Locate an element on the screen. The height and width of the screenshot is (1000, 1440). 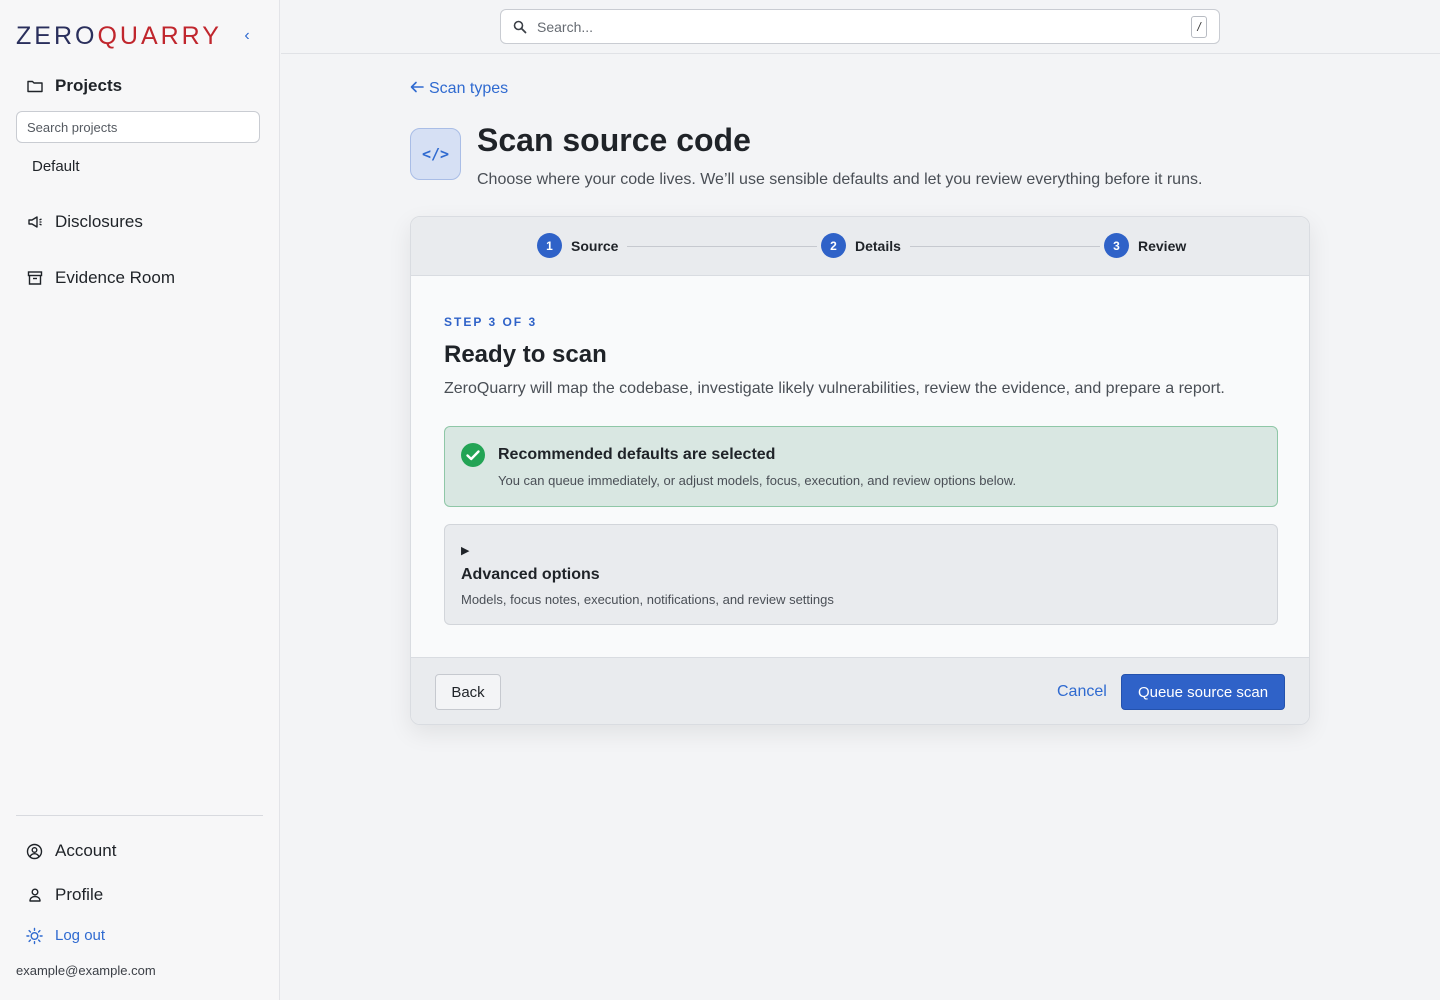
cancel-button: Cancel is located at coordinates (1082, 692).